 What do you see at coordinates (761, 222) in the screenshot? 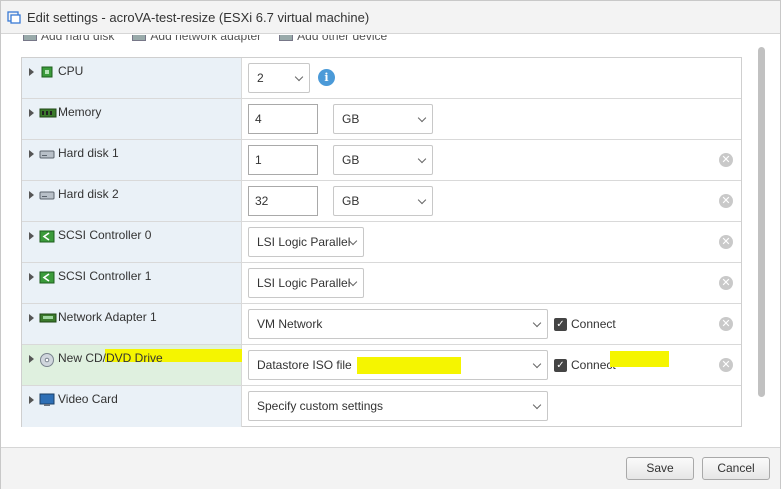
I see `scrollbar-thumb` at bounding box center [761, 222].